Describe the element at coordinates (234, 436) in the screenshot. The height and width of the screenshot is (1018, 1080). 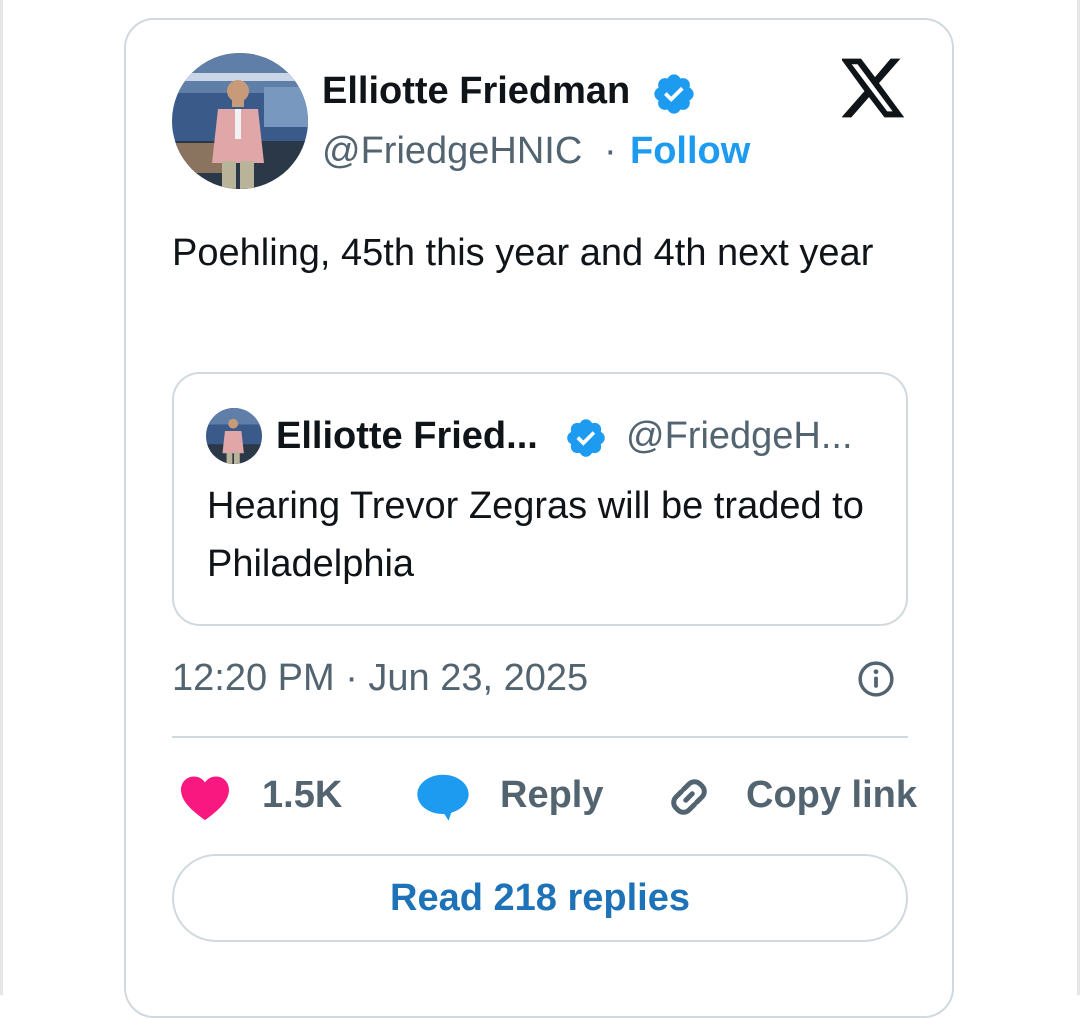
I see `quoted-author-avatar` at that location.